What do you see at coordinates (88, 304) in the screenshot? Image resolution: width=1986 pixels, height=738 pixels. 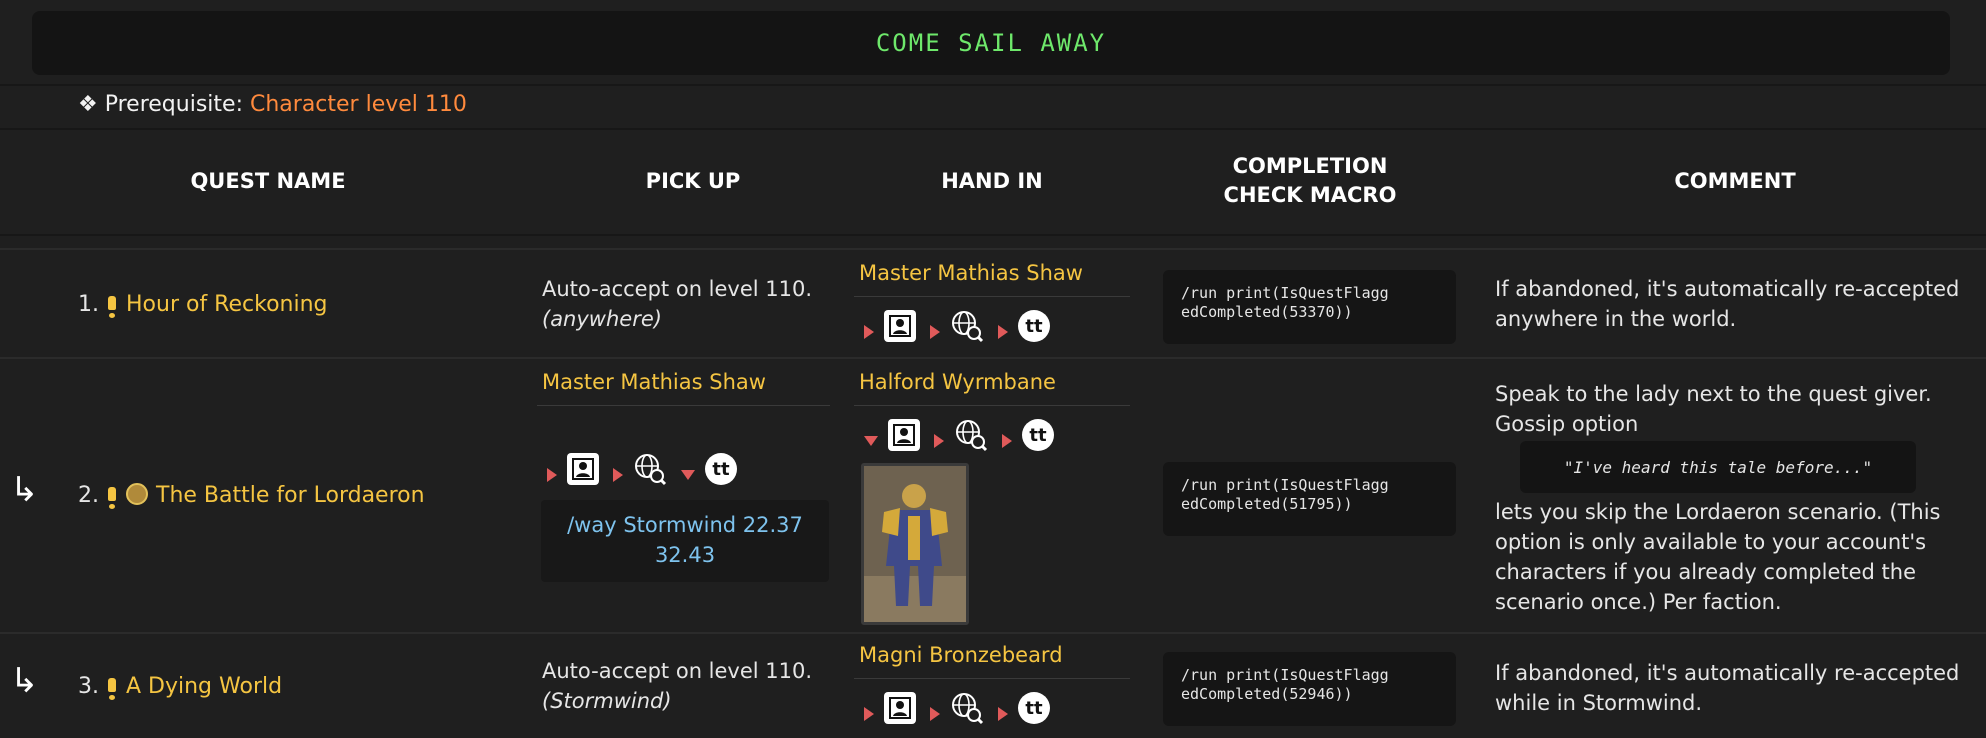 I see `quest-number: 1.` at bounding box center [88, 304].